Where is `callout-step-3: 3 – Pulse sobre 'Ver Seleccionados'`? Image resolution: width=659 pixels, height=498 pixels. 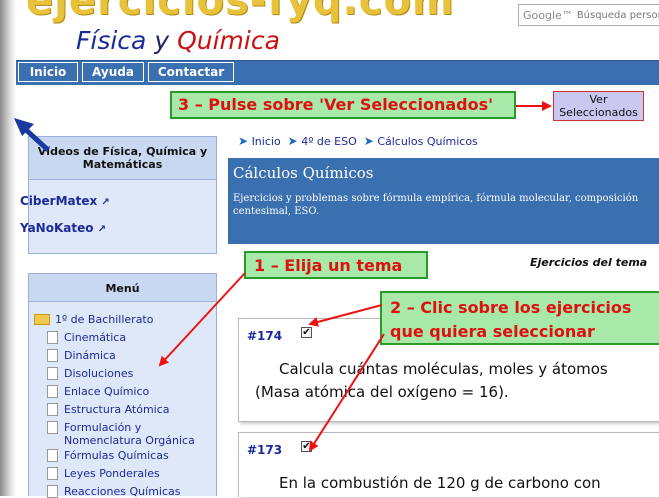 callout-step-3: 3 – Pulse sobre 'Ver Seleccionados' is located at coordinates (343, 105).